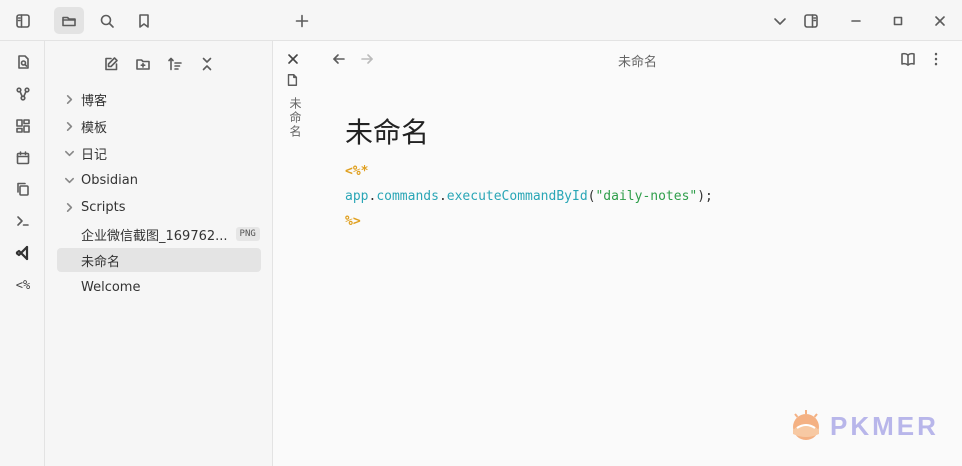  I want to click on close-tab-button, so click(293, 59).